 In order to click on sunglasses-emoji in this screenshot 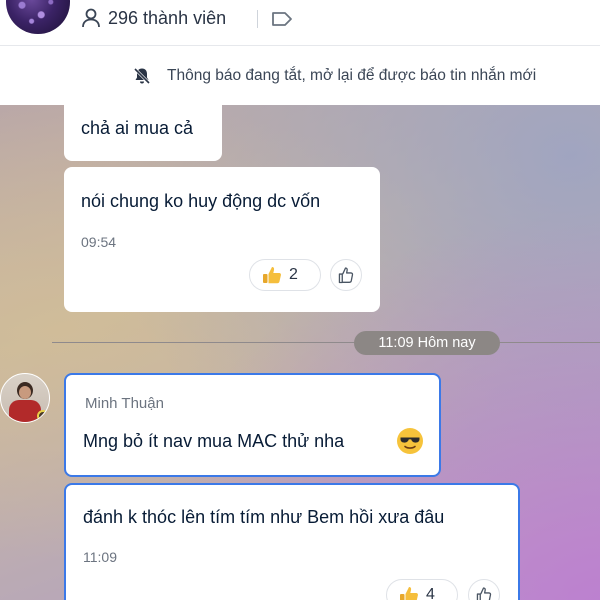, I will do `click(410, 441)`.